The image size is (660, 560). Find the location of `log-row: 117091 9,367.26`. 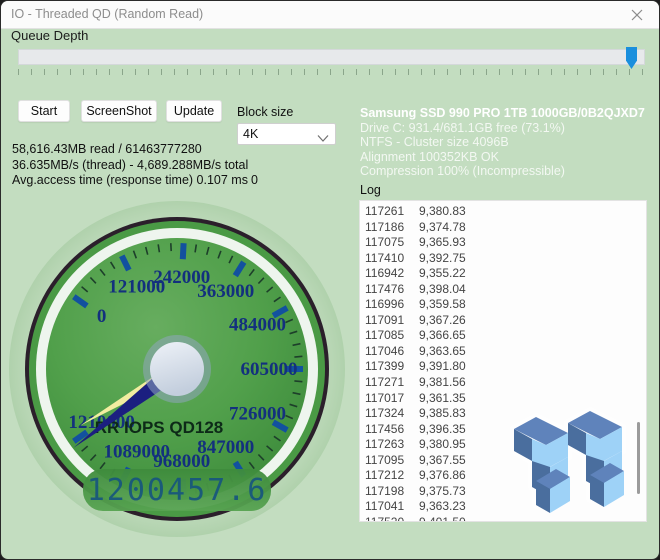

log-row: 117091 9,367.26 is located at coordinates (420, 321).